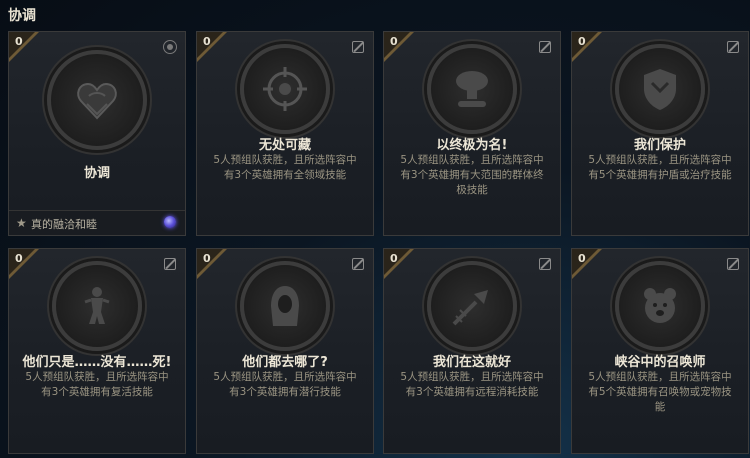  Describe the element at coordinates (660, 89) in the screenshot. I see `shield-crest-icon` at that location.